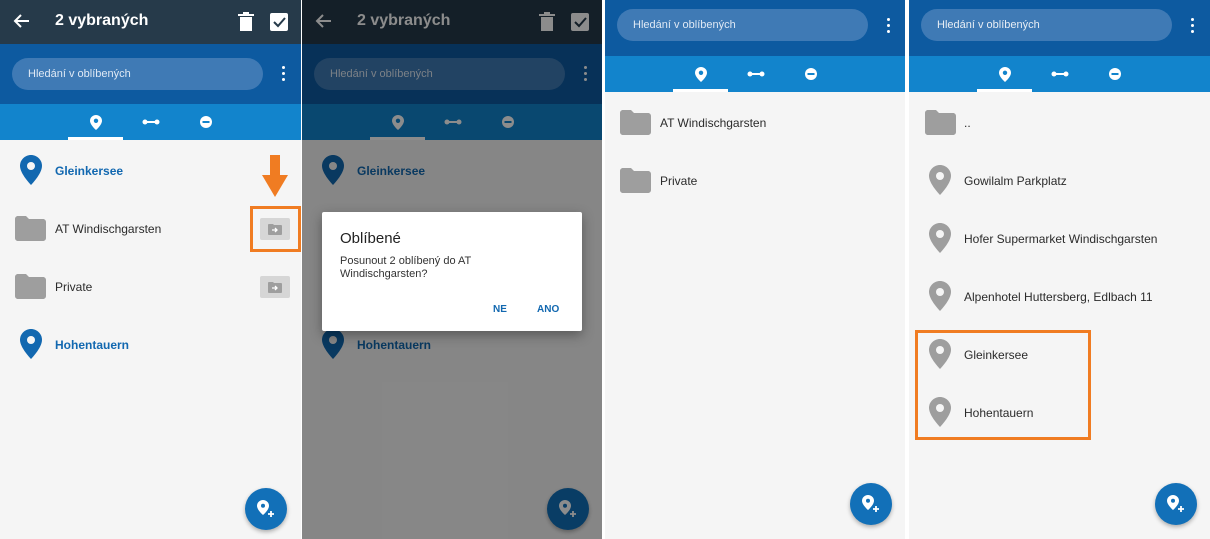  What do you see at coordinates (150, 170) in the screenshot?
I see `list-item: Gleinkersee` at bounding box center [150, 170].